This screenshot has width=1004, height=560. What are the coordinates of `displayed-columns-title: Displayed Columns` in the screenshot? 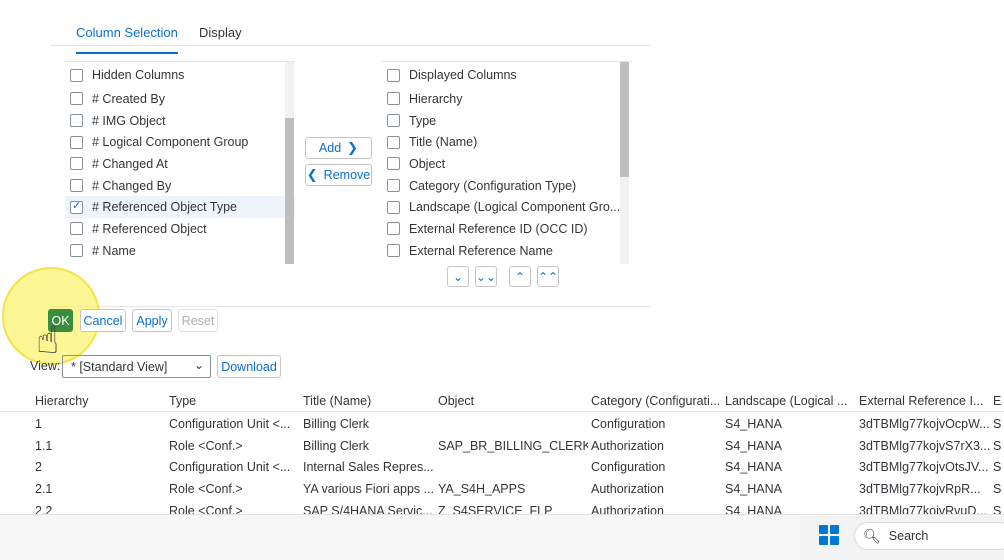 It's located at (463, 75).